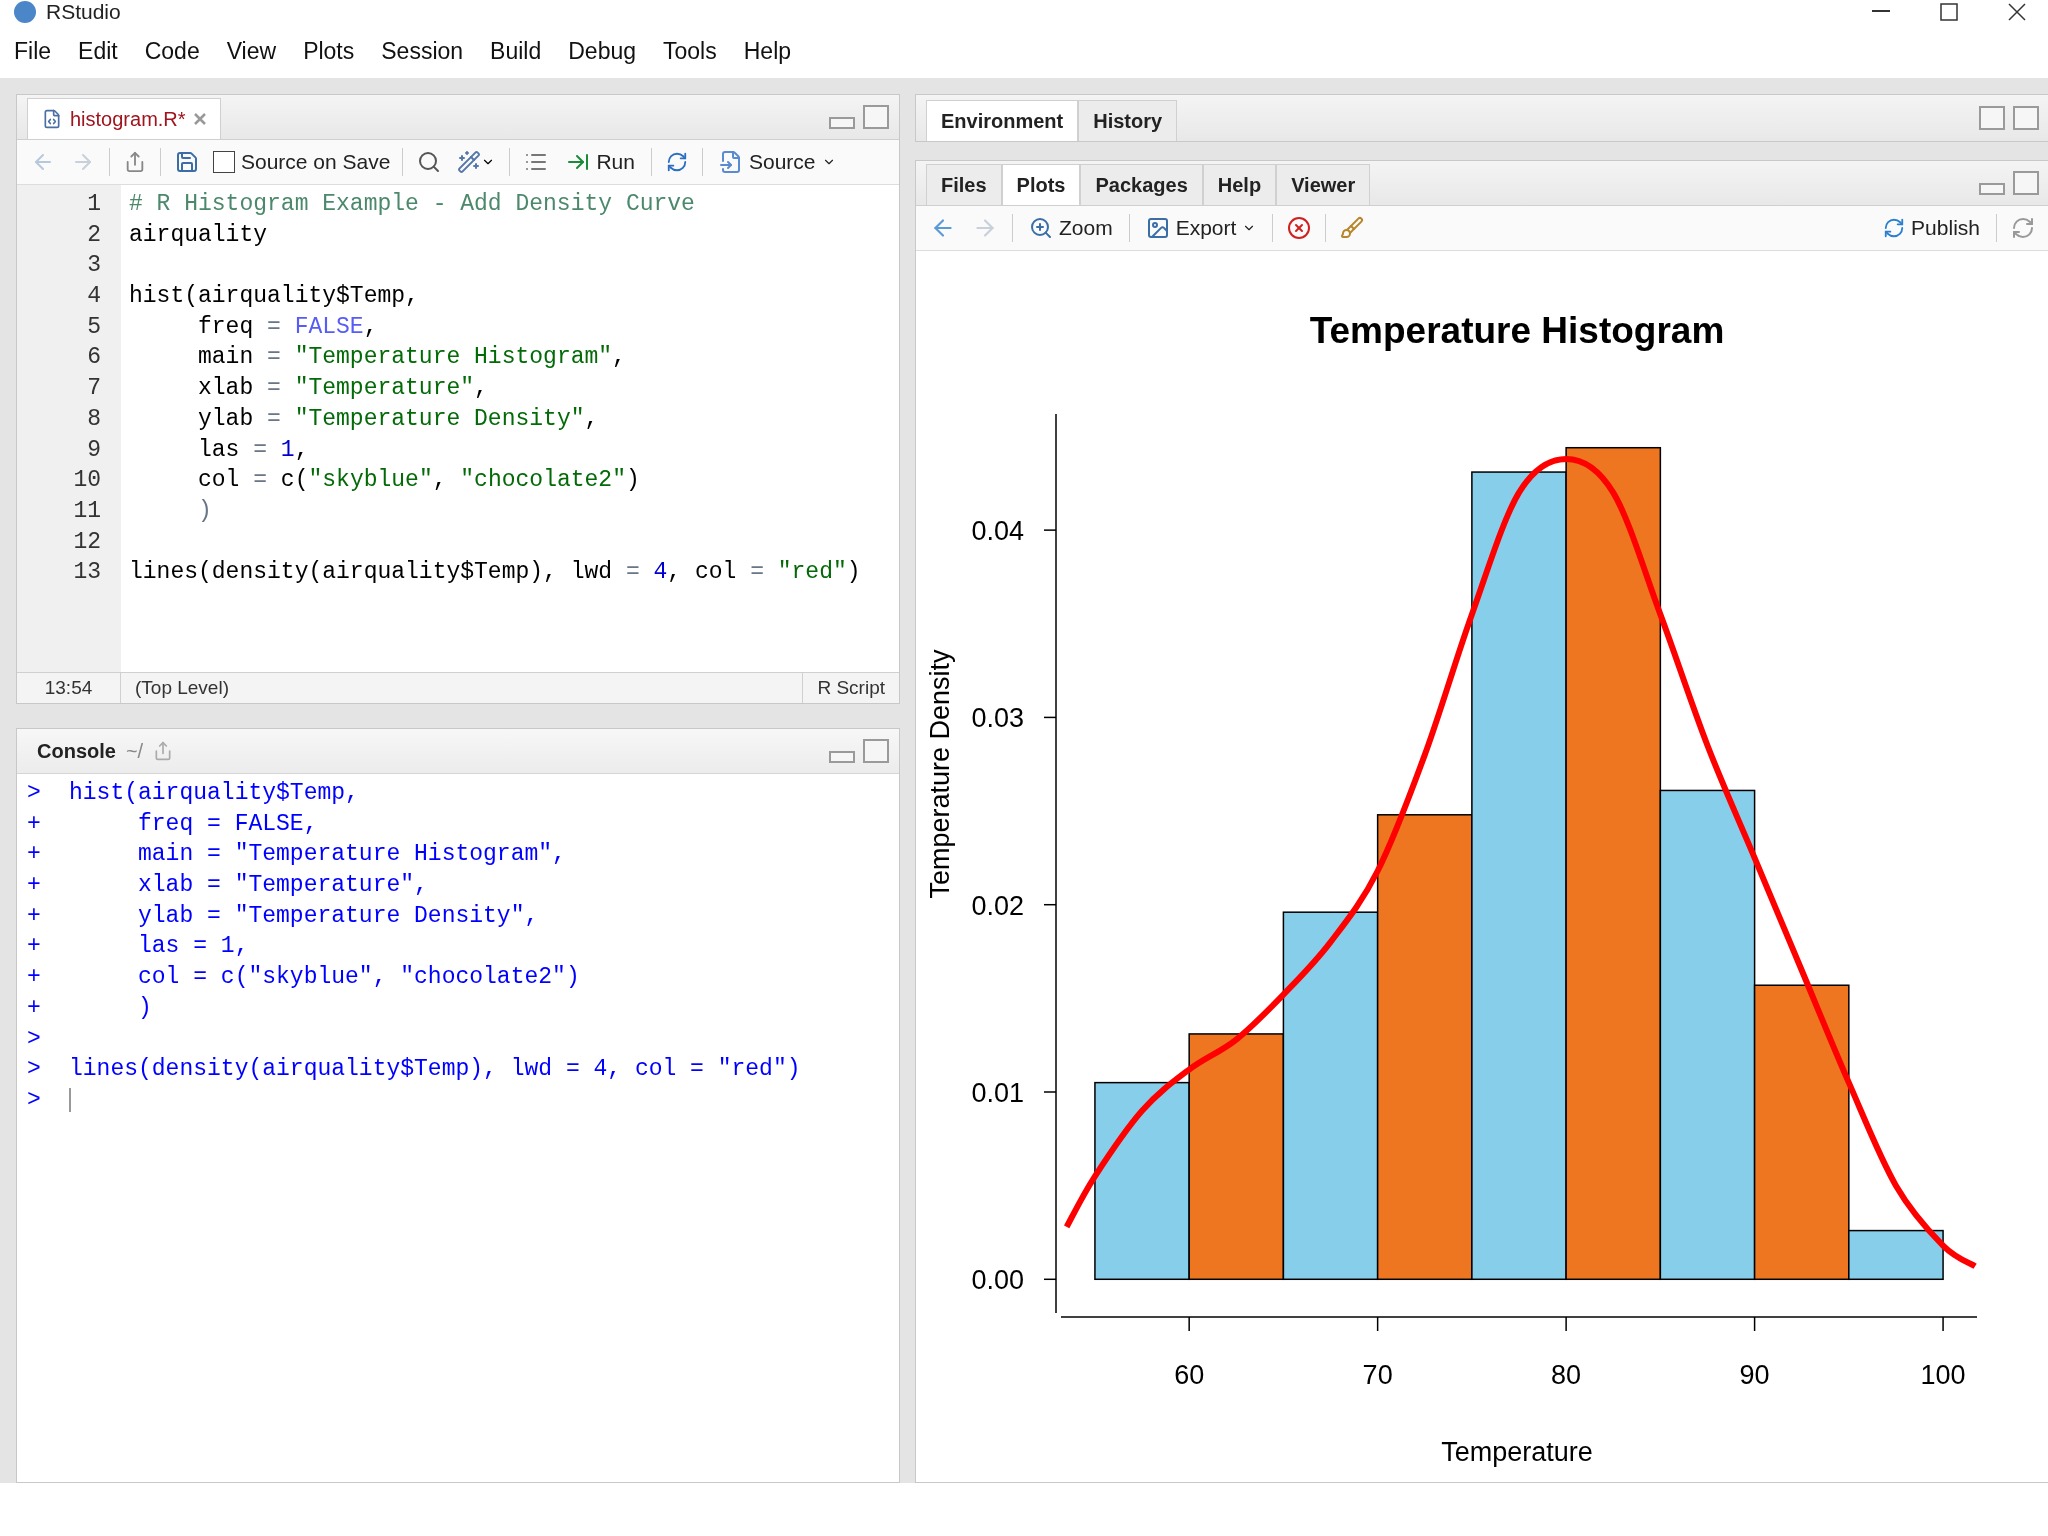 The width and height of the screenshot is (2048, 1536). I want to click on code-line: las = 1,, so click(253, 450).